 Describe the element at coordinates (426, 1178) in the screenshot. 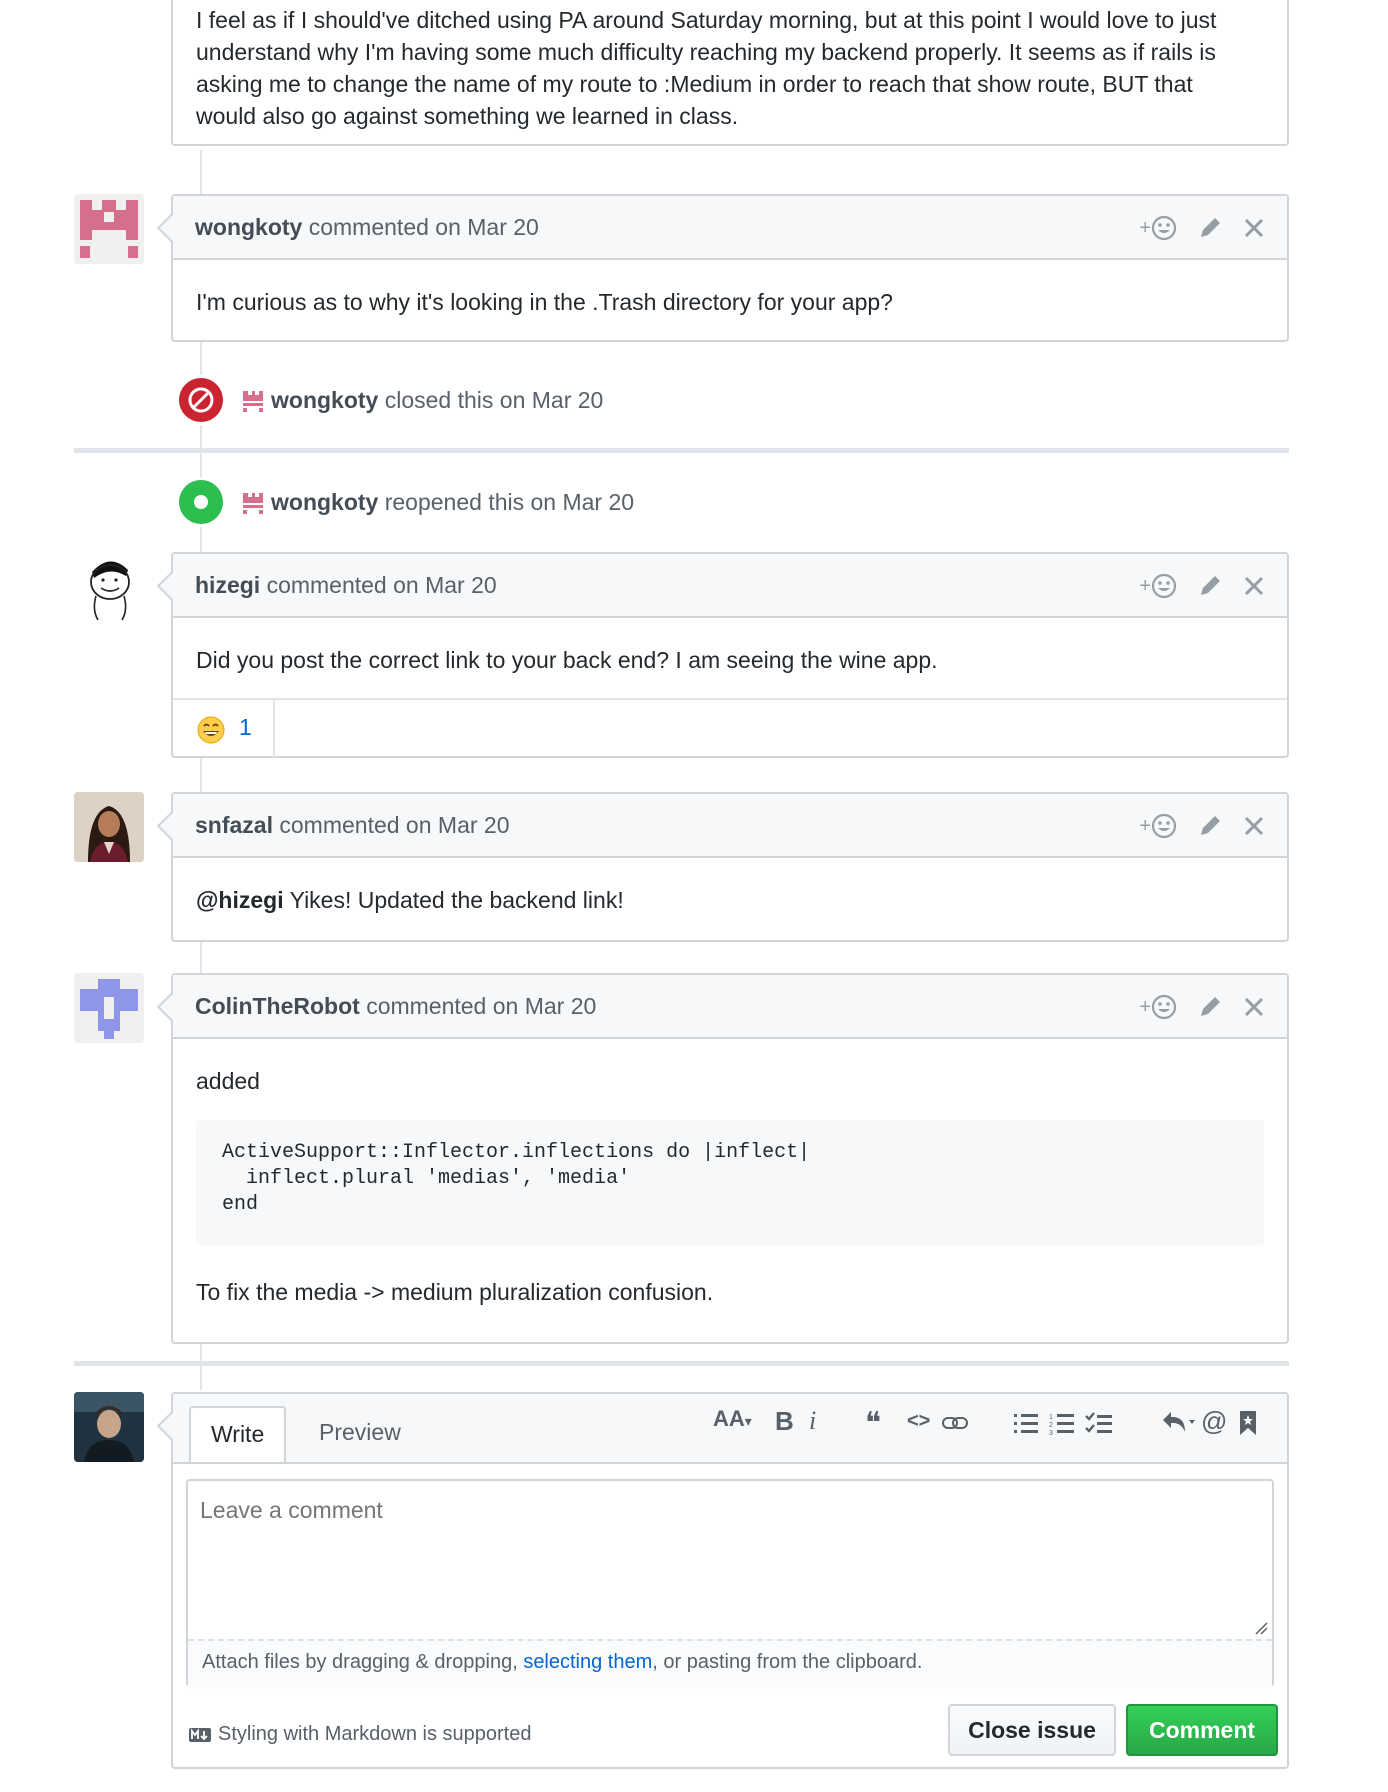

I see `code-line: inflect.plural 'medias', 'media'` at that location.